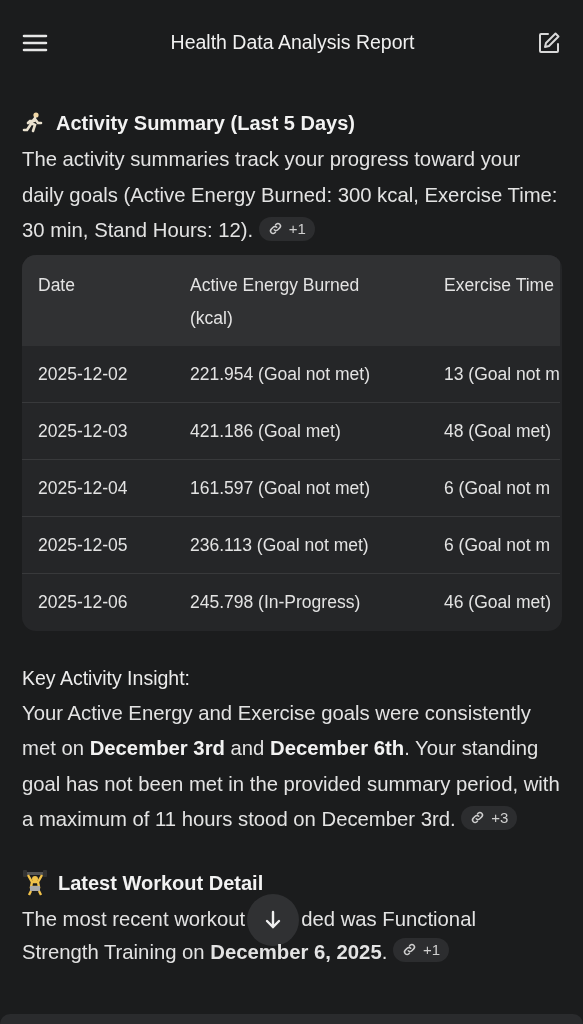  I want to click on table-cell: 13 (Goal not m, so click(494, 374).